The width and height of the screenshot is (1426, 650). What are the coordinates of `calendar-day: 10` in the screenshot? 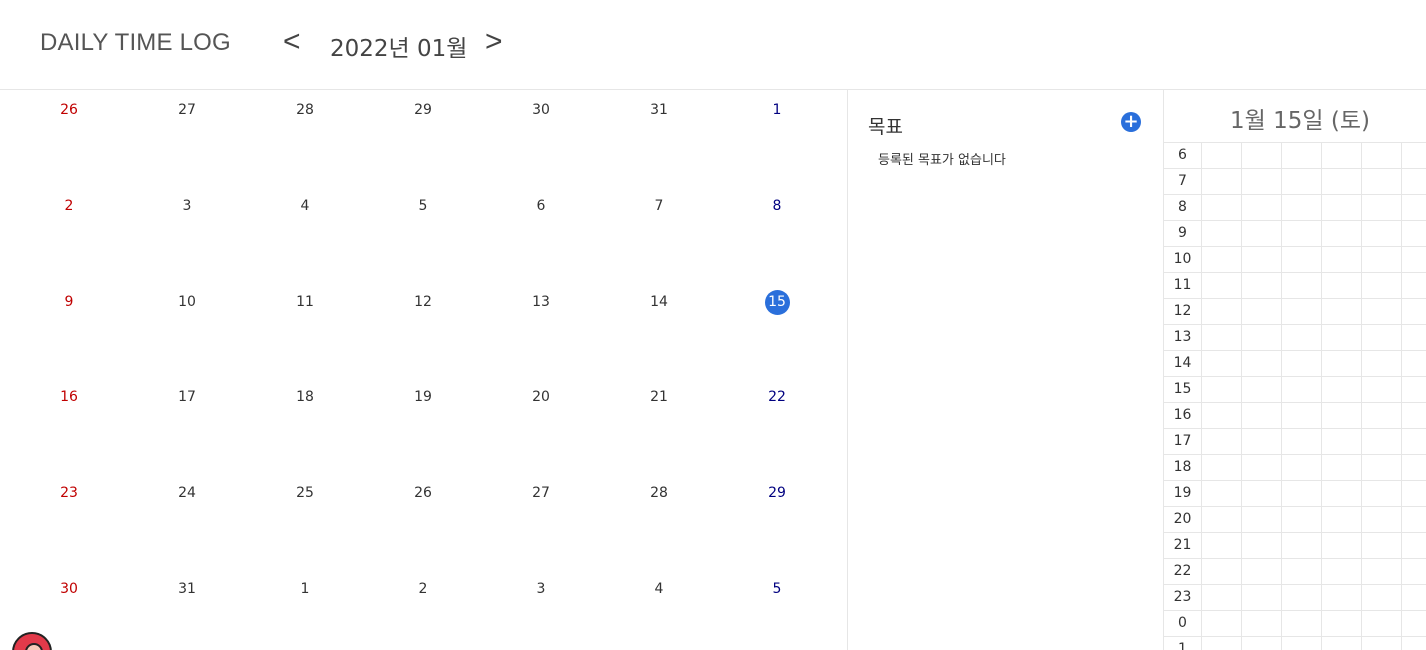 It's located at (187, 302).